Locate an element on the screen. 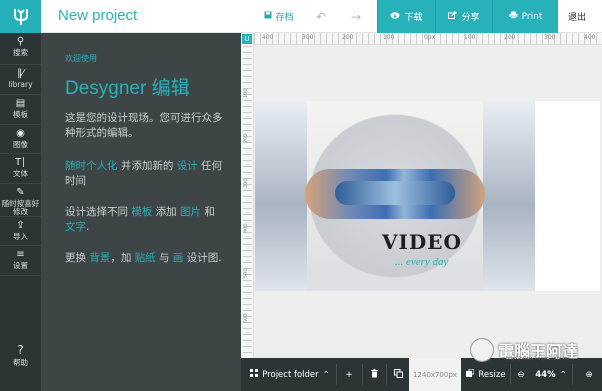  sidebar-item-help: ? 帮助 is located at coordinates (20, 355).